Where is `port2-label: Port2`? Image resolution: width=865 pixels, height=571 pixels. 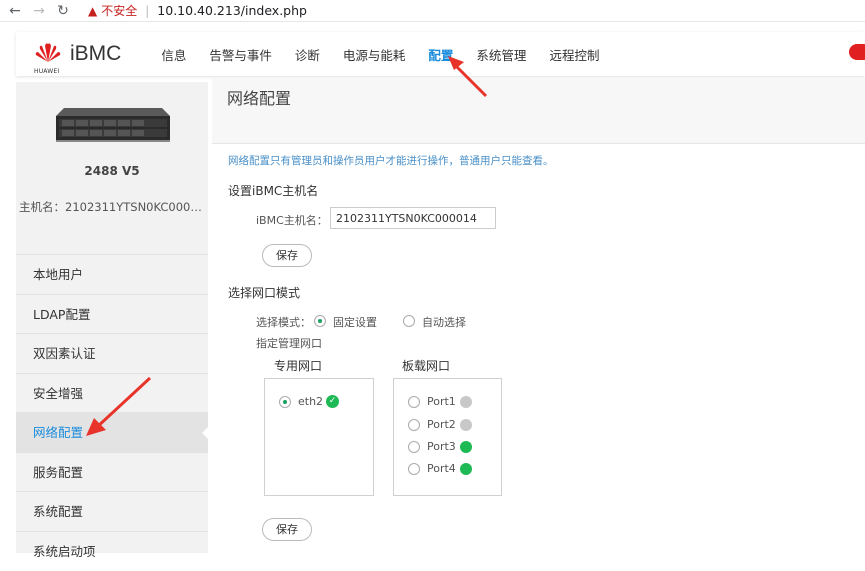 port2-label: Port2 is located at coordinates (441, 424).